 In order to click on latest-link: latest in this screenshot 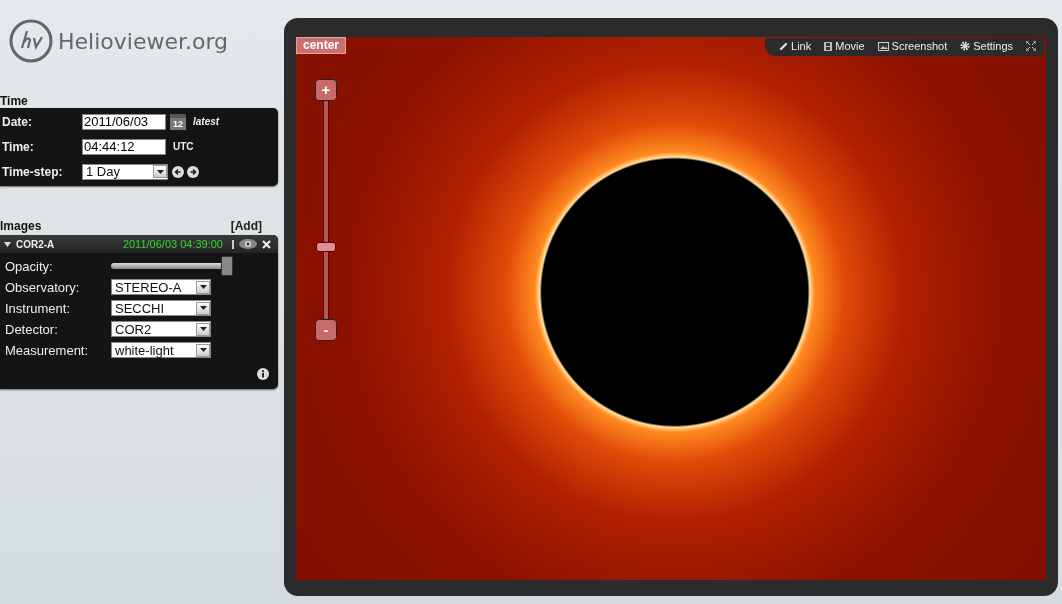, I will do `click(206, 121)`.